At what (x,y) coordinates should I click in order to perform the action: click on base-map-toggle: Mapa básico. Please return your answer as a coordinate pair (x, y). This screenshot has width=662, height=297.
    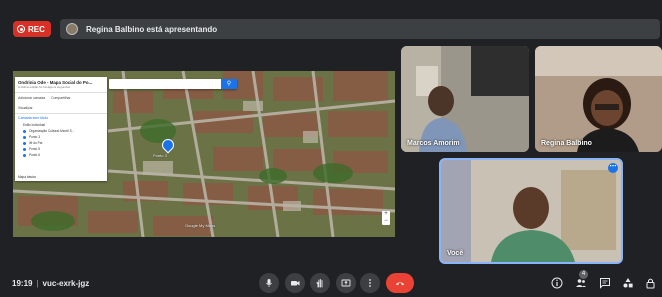
    Looking at the image, I should click on (27, 177).